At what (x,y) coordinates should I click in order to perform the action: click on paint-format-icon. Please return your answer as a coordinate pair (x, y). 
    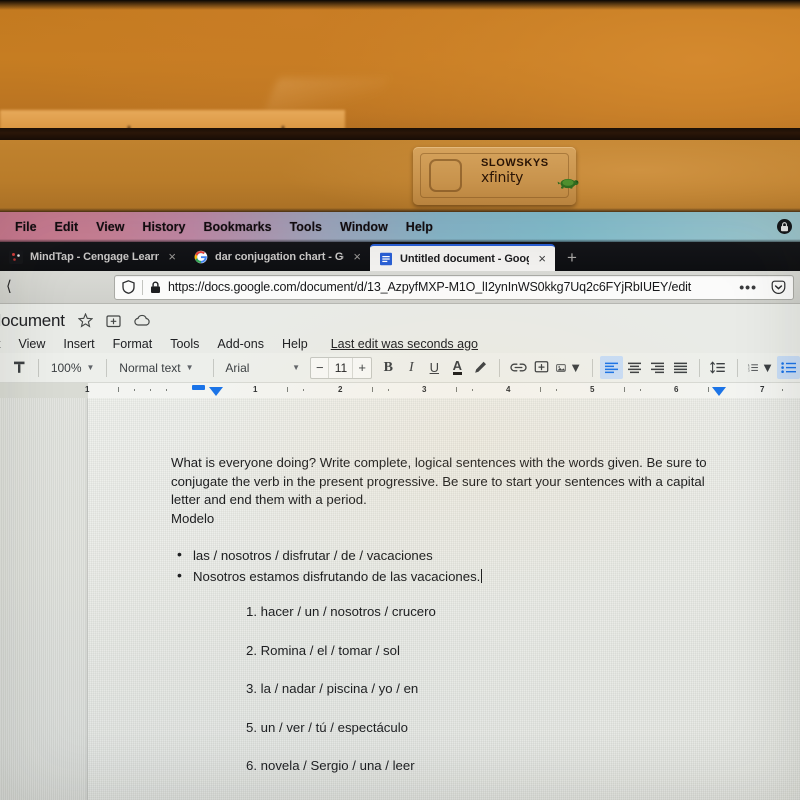
    Looking at the image, I should click on (19, 367).